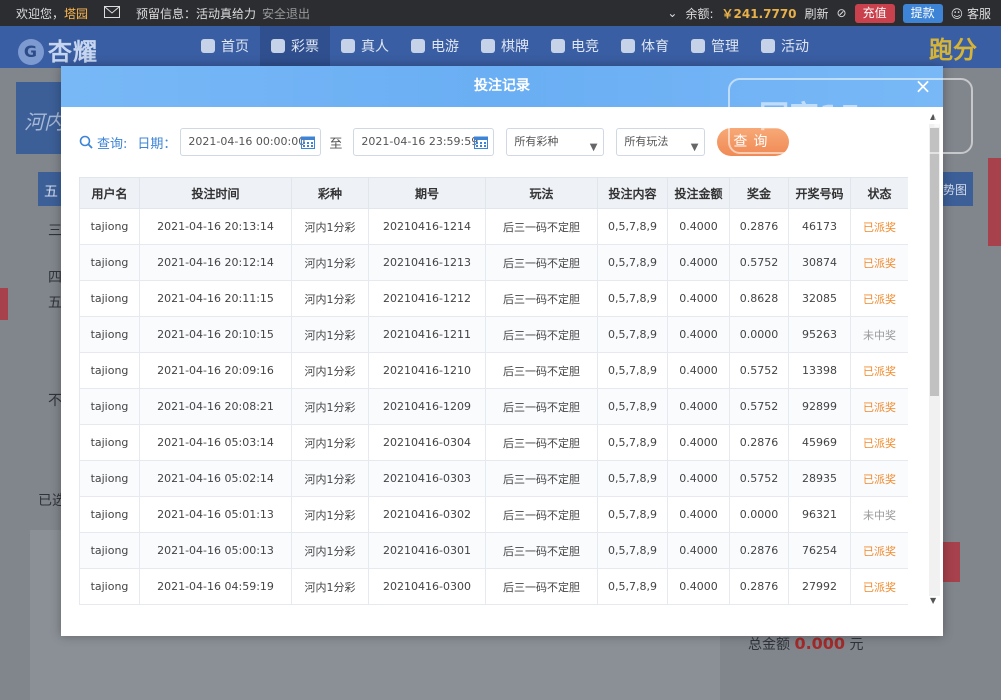 The image size is (1001, 700). What do you see at coordinates (112, 13) in the screenshot?
I see `mail-icon` at bounding box center [112, 13].